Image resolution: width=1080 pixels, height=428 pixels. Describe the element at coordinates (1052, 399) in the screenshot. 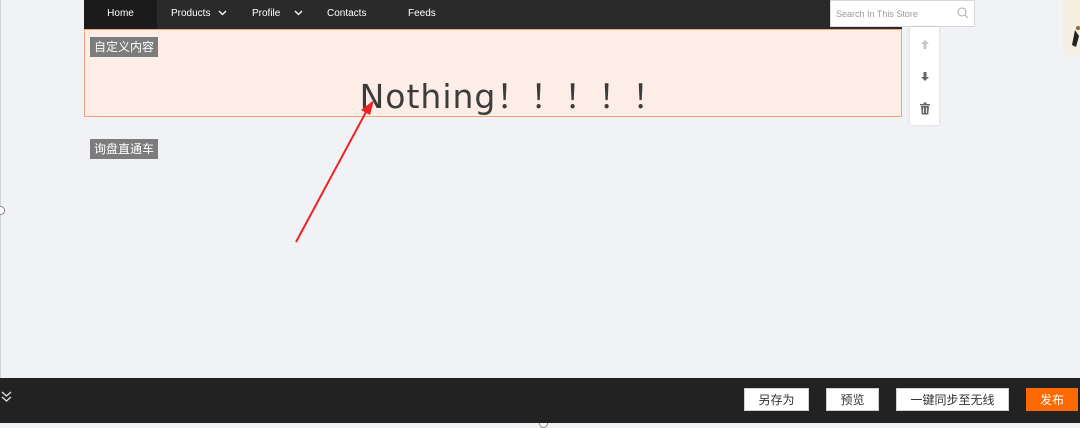

I see `publish-button: 发布` at that location.